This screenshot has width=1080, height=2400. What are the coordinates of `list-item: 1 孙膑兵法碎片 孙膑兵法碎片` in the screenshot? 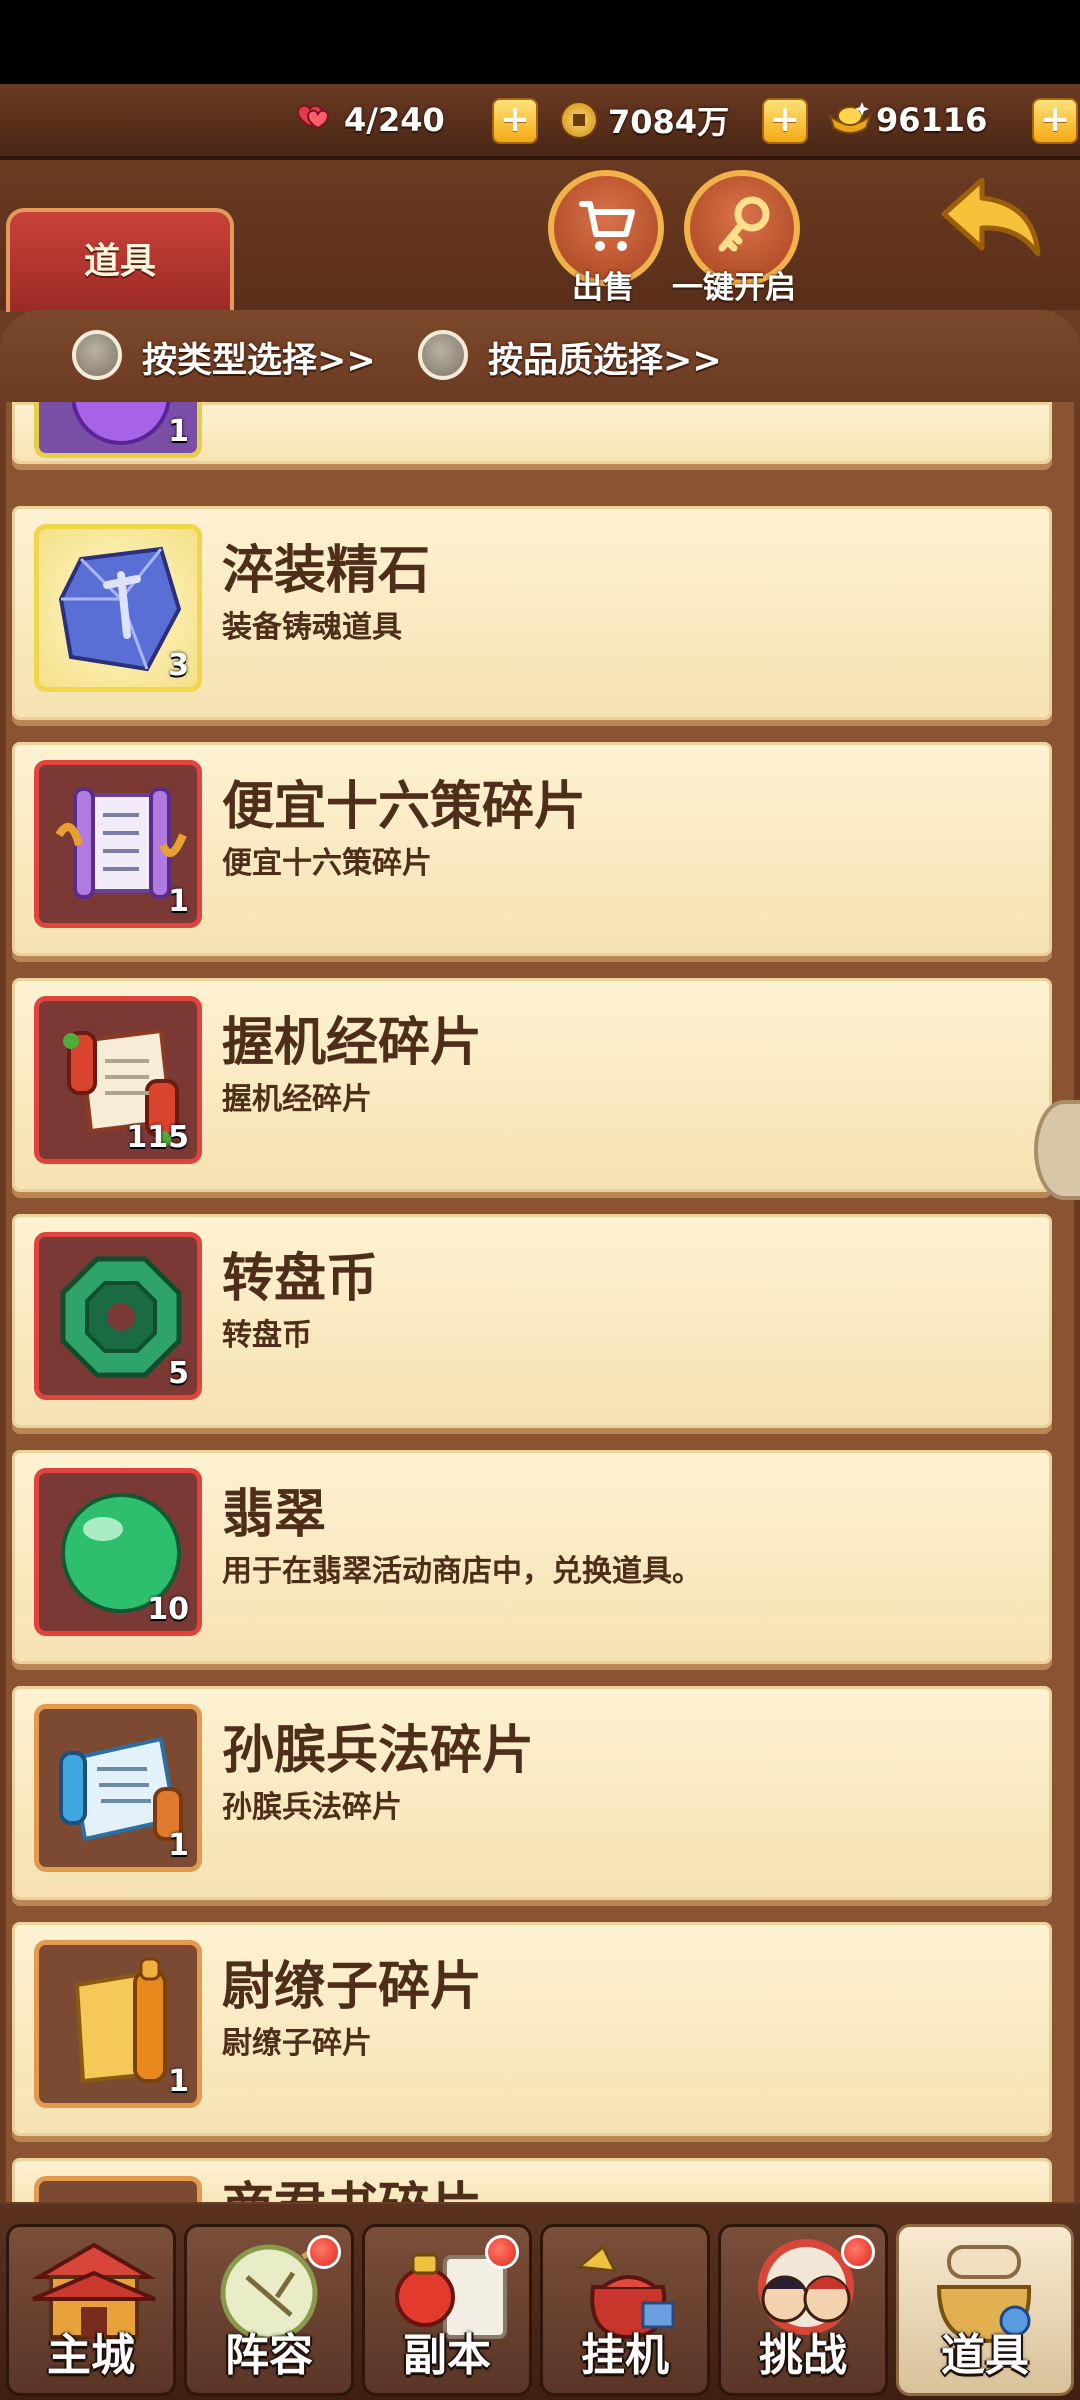 It's located at (532, 1793).